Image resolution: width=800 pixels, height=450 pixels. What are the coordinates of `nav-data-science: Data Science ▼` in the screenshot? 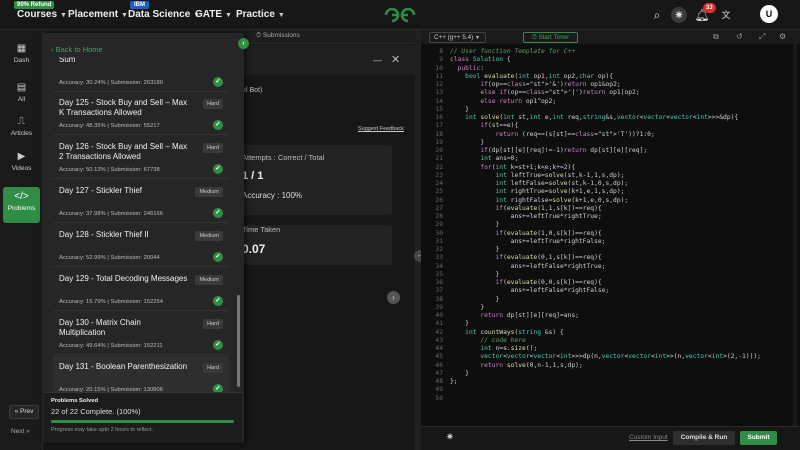 It's located at (164, 14).